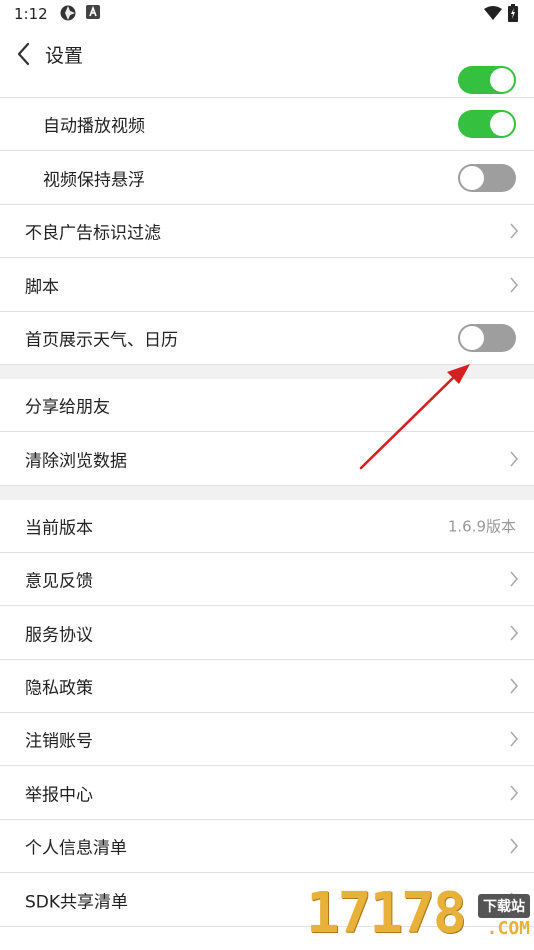 This screenshot has width=534, height=950. Describe the element at coordinates (267, 82) in the screenshot. I see `list-item-partial` at that location.